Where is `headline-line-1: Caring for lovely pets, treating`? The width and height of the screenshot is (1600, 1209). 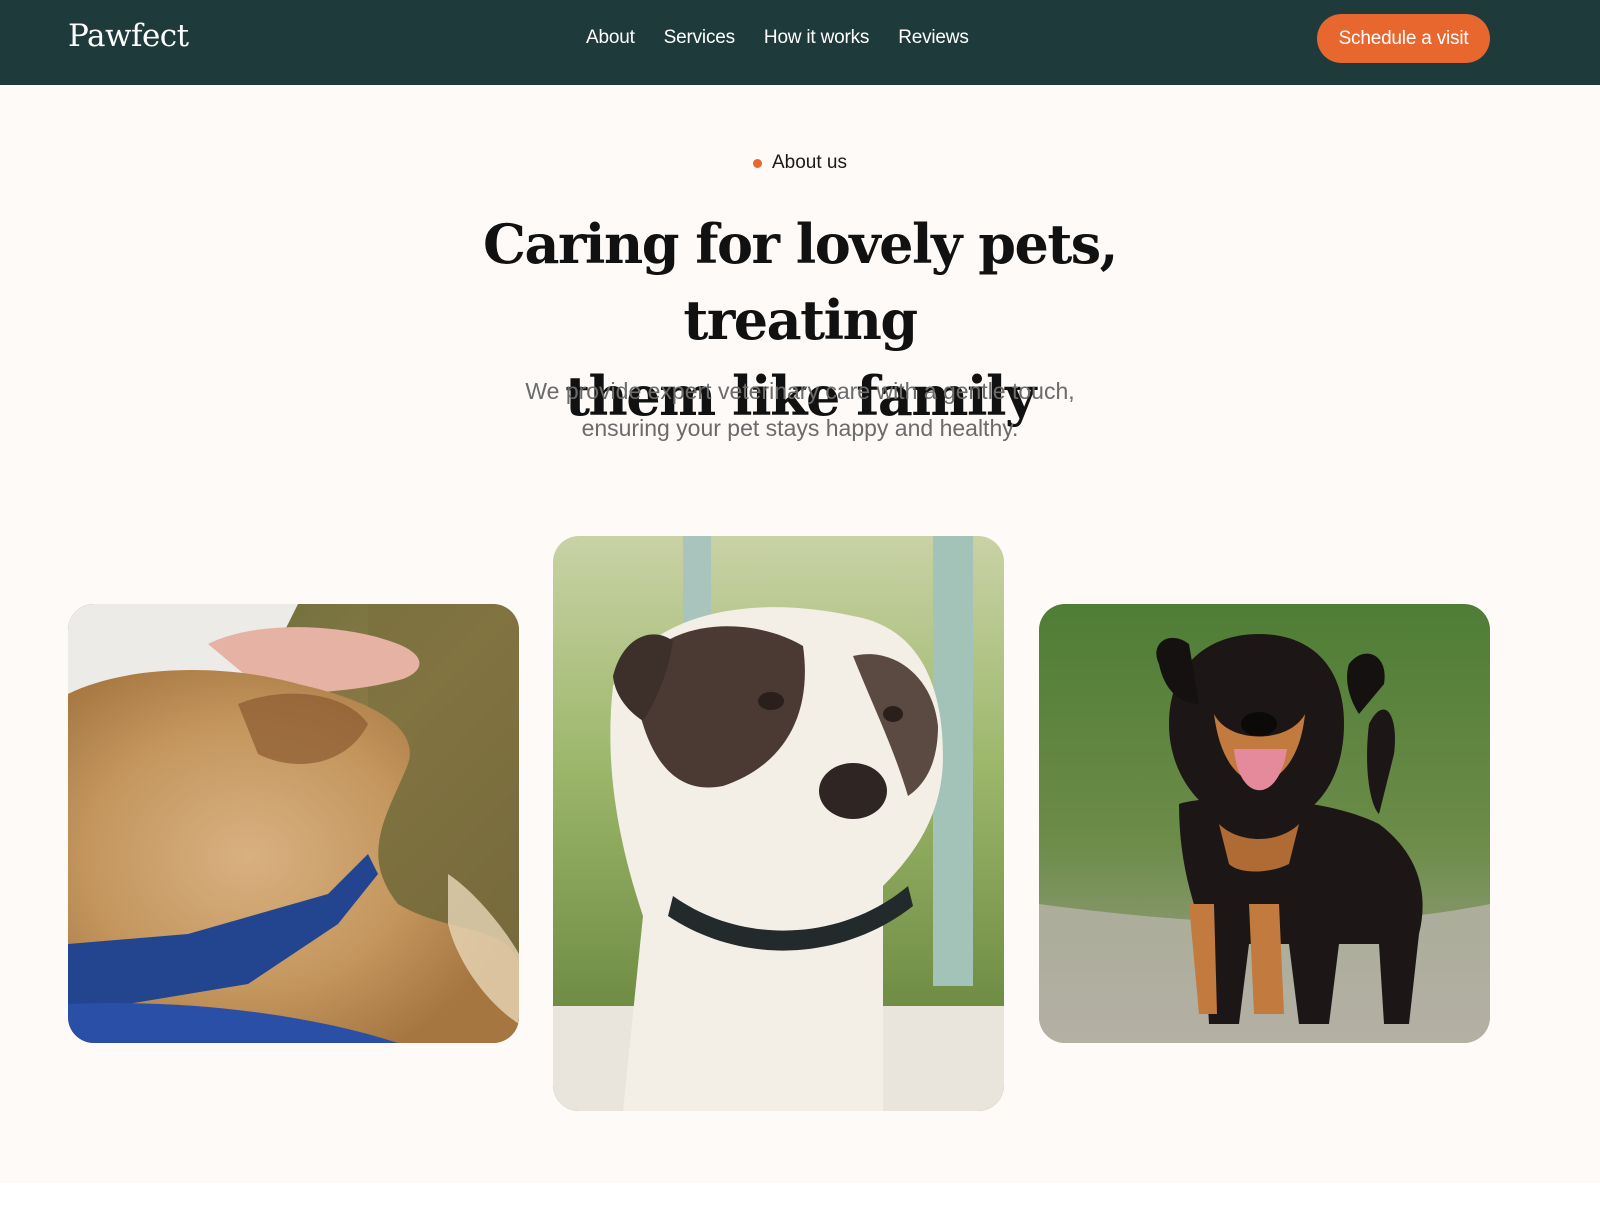 headline-line-1: Caring for lovely pets, treating is located at coordinates (800, 282).